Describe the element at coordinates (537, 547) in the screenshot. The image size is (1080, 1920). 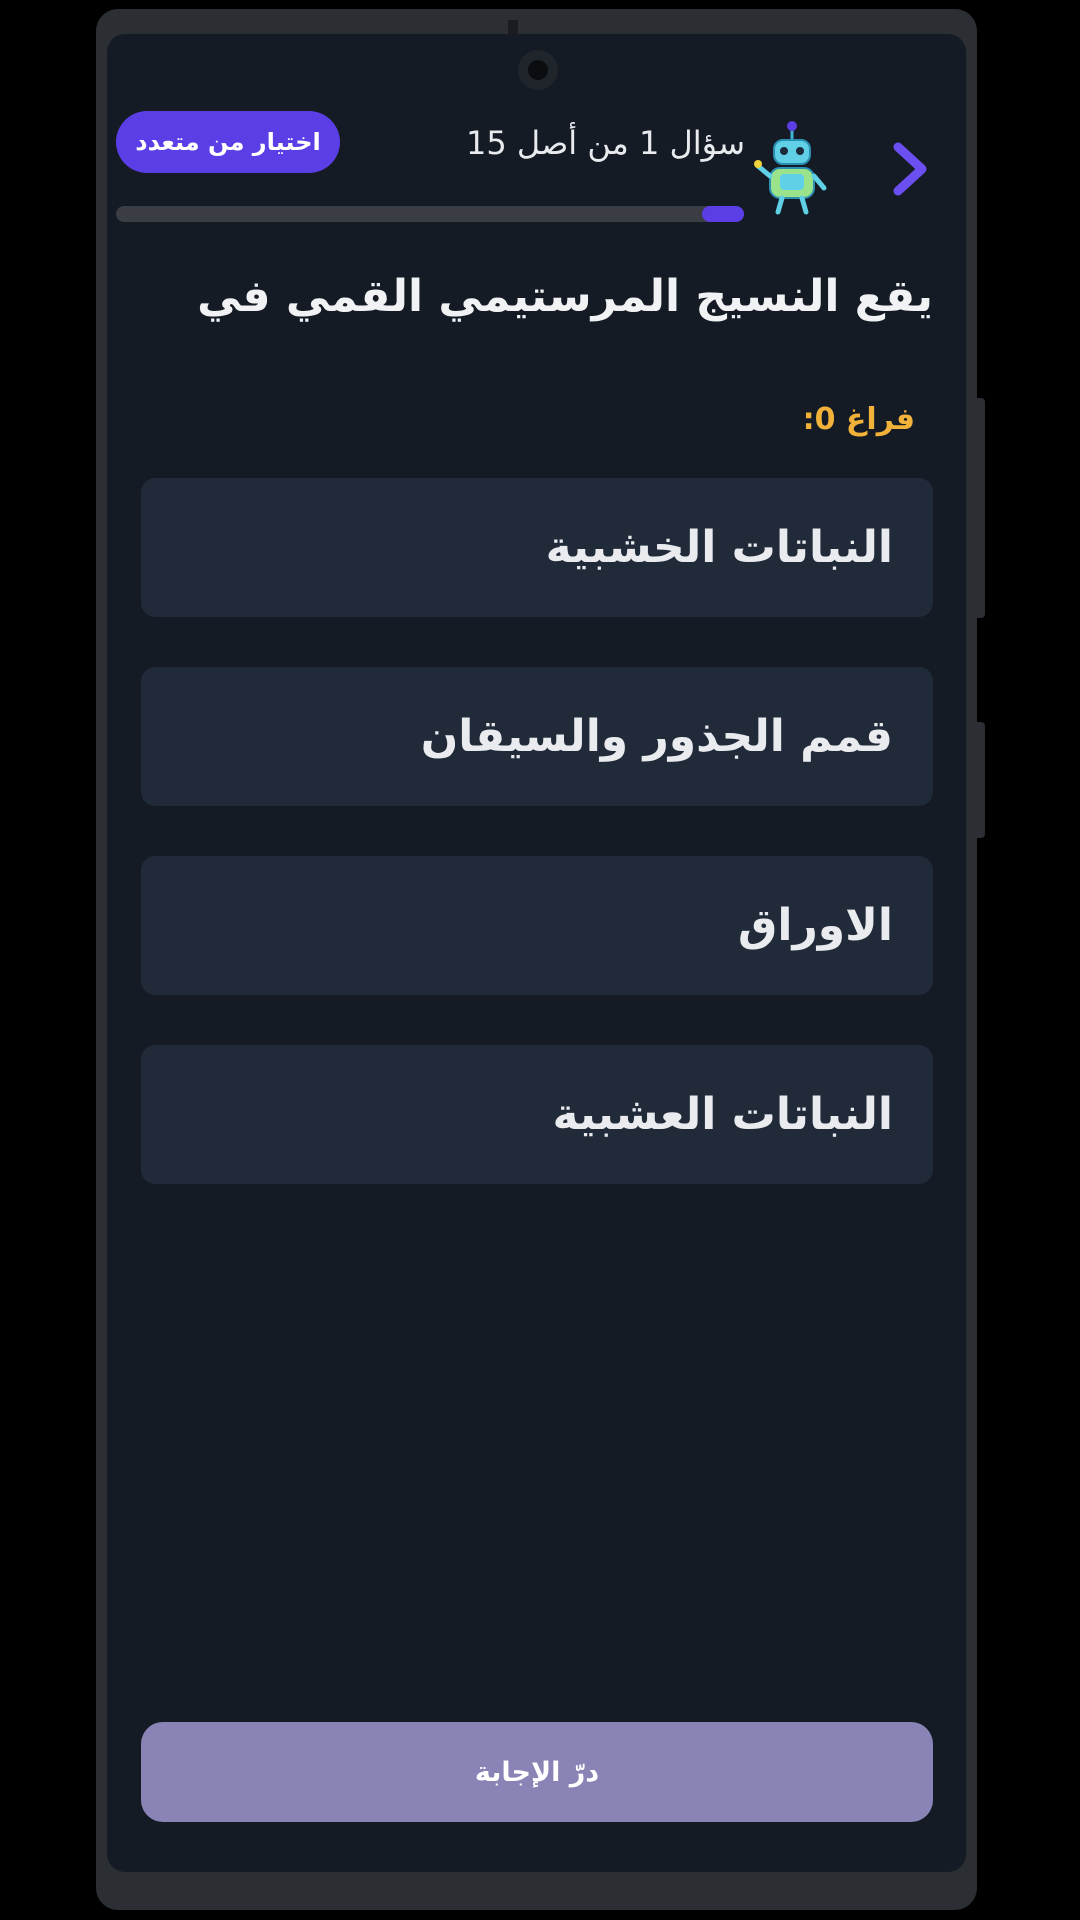
I see `answer-option: النباتات الخشبية` at that location.